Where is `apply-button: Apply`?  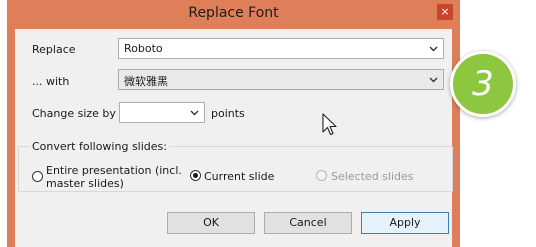 apply-button: Apply is located at coordinates (405, 223).